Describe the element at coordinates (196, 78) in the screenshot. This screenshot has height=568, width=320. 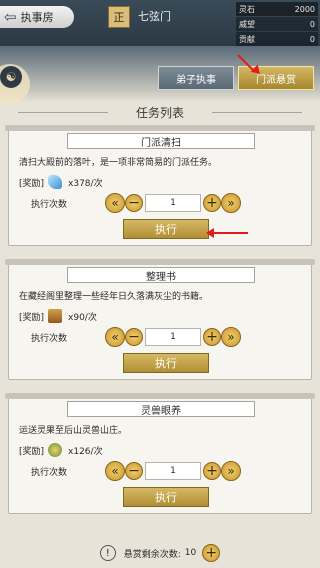
I see `tab-disciple-duty: 弟子执事` at that location.